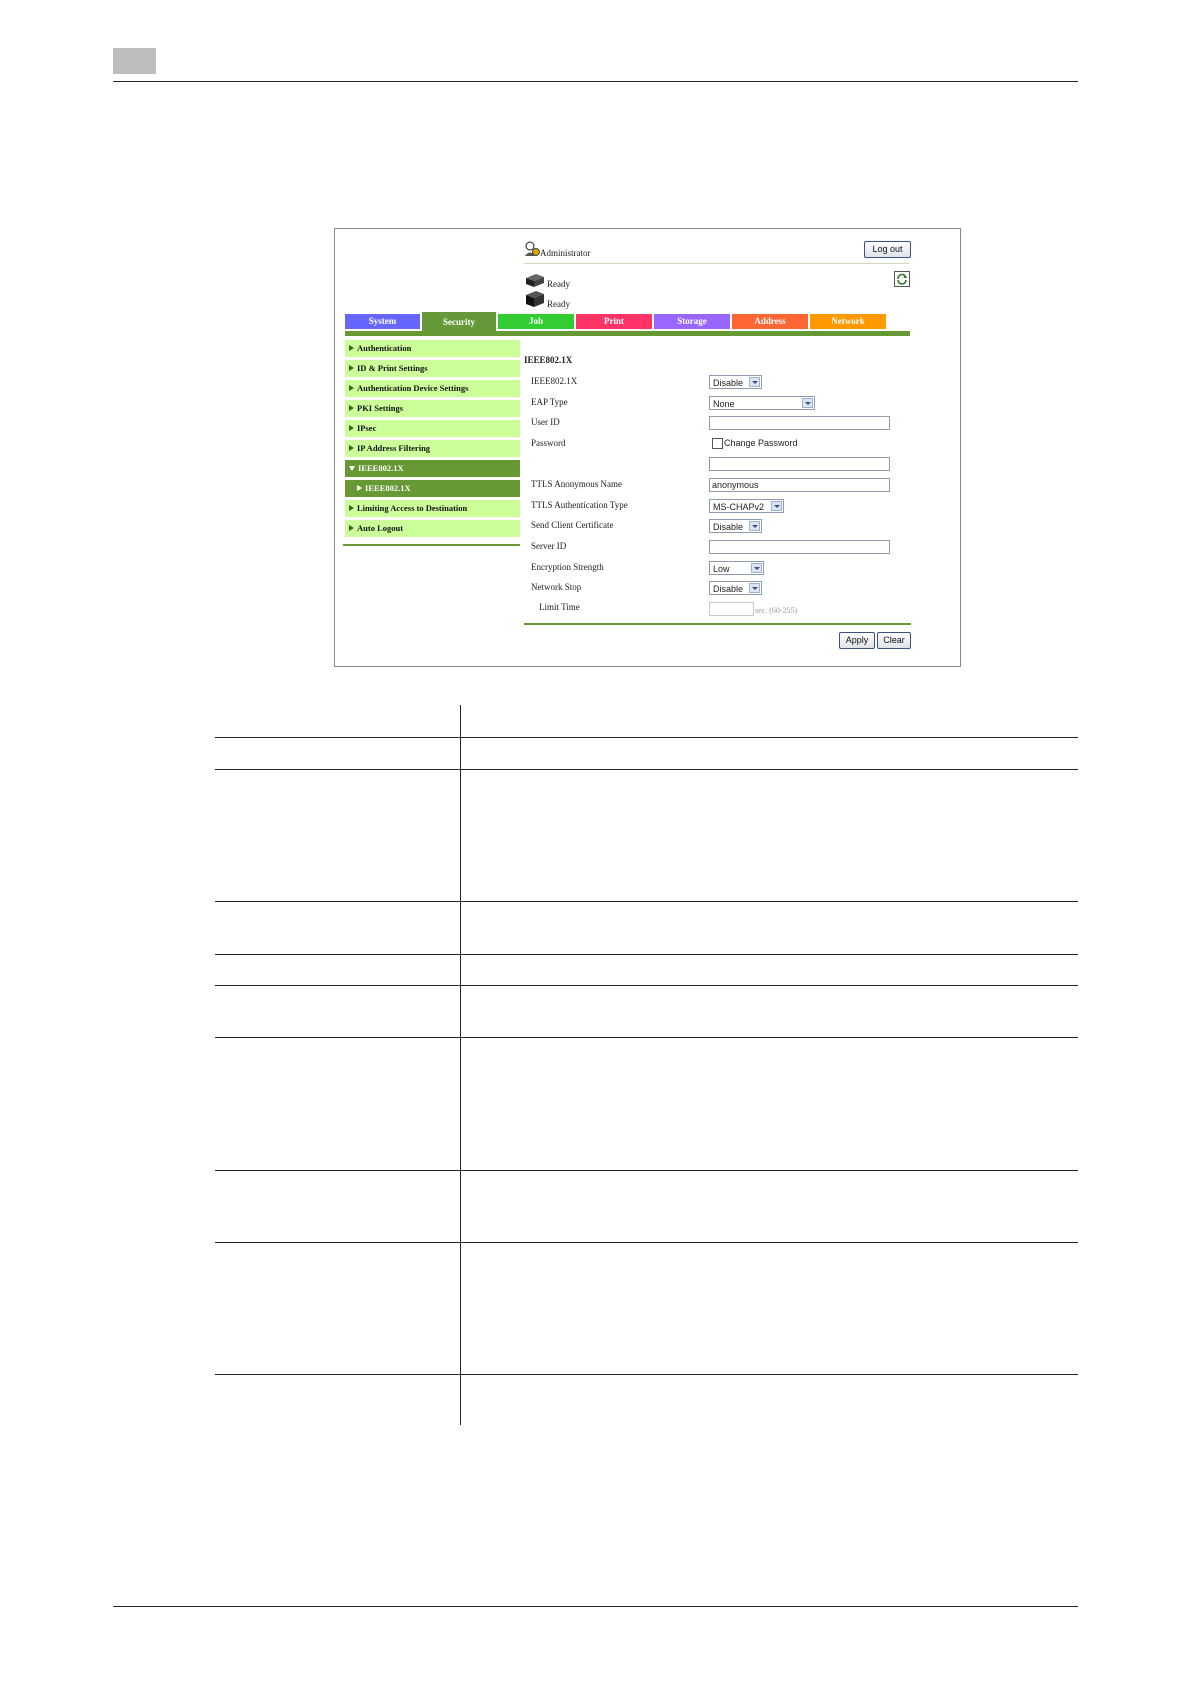 This screenshot has width=1190, height=1684. Describe the element at coordinates (579, 505) in the screenshot. I see `ttls-auth-type-label: TTLS Authentication Type` at that location.